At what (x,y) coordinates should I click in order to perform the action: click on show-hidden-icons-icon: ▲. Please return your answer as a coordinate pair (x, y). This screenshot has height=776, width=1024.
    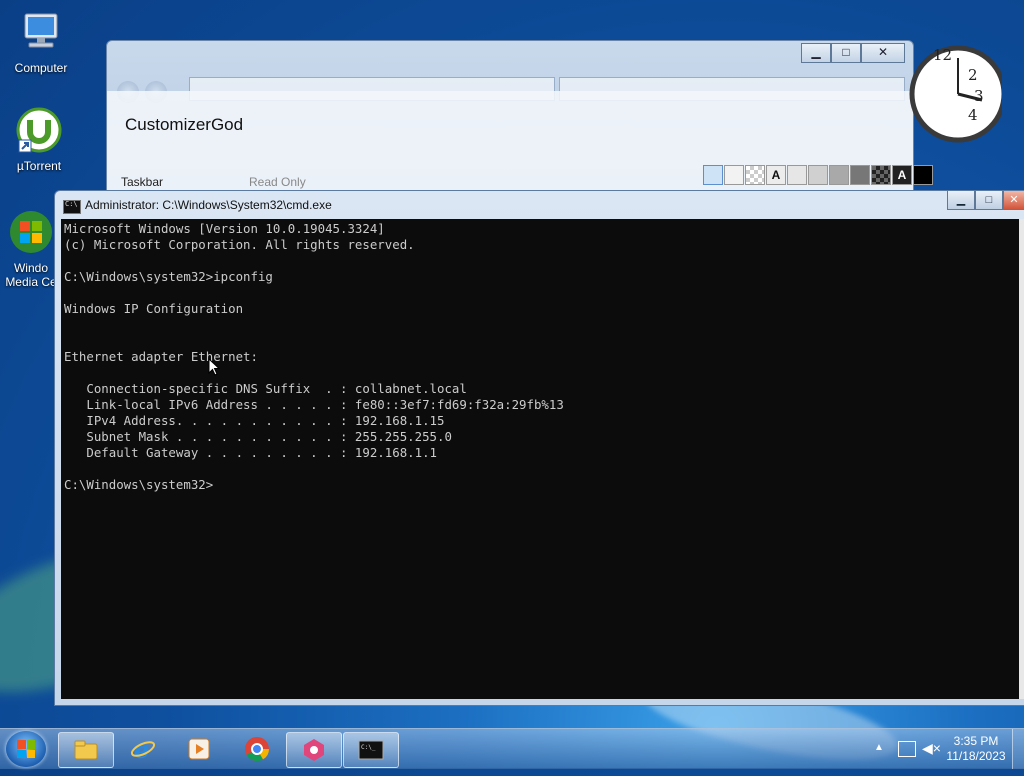
    Looking at the image, I should click on (879, 747).